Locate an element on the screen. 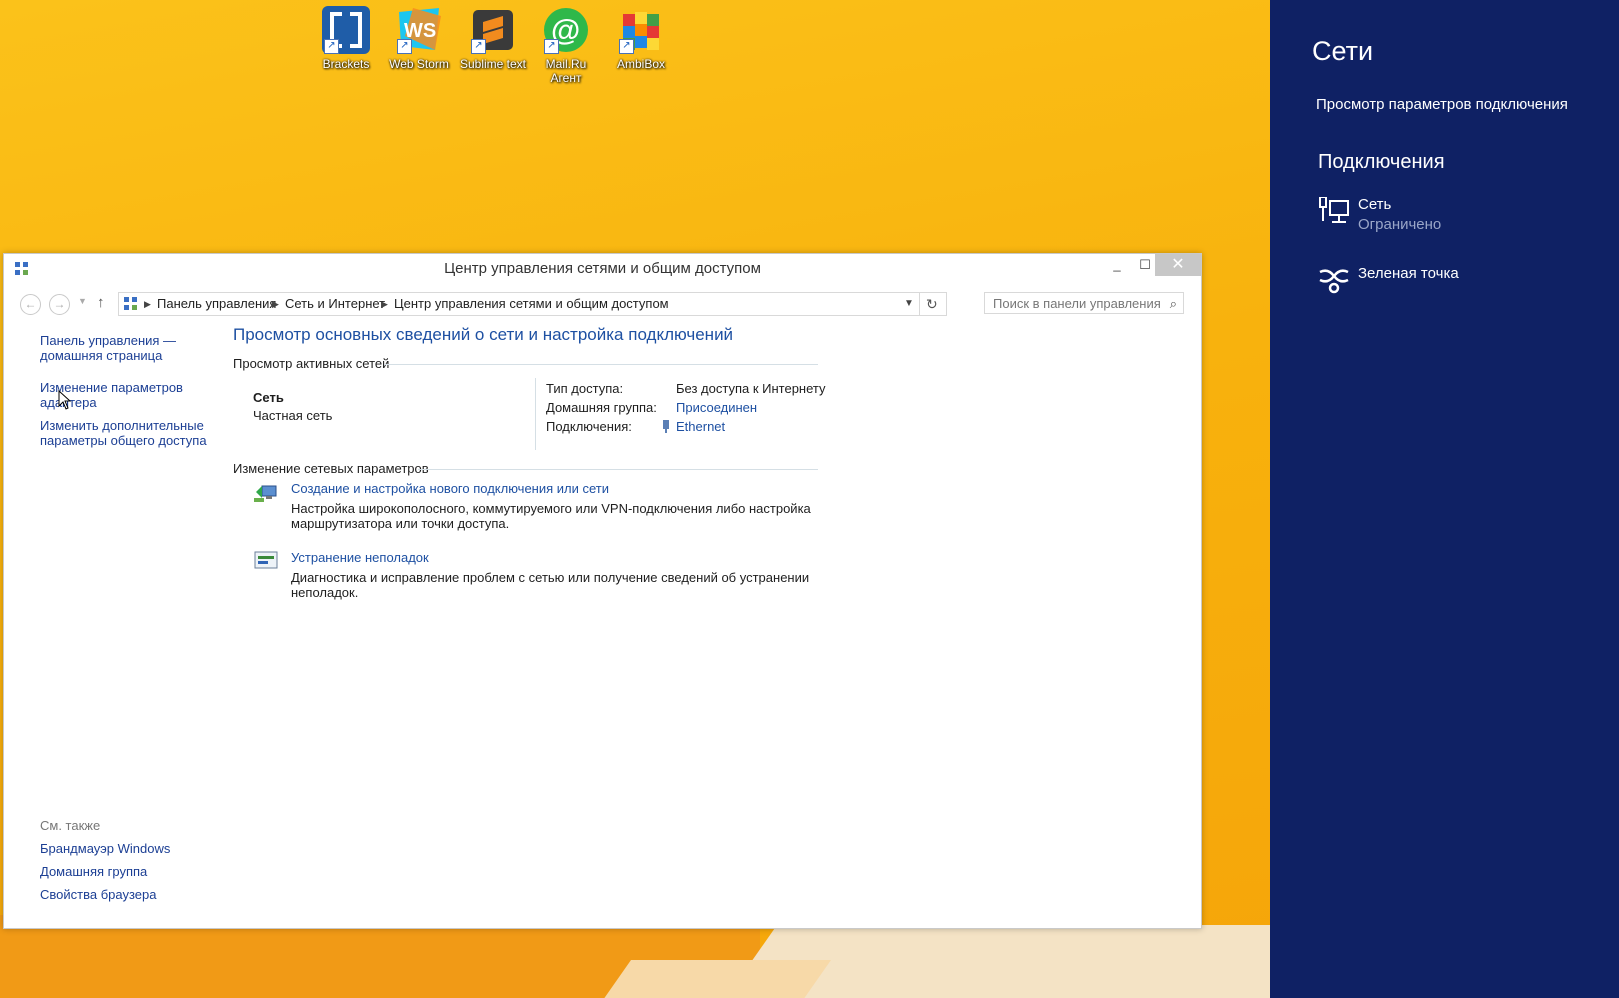 The width and height of the screenshot is (1619, 998). desktop-shortcut-label: Web Storm is located at coordinates (419, 64).